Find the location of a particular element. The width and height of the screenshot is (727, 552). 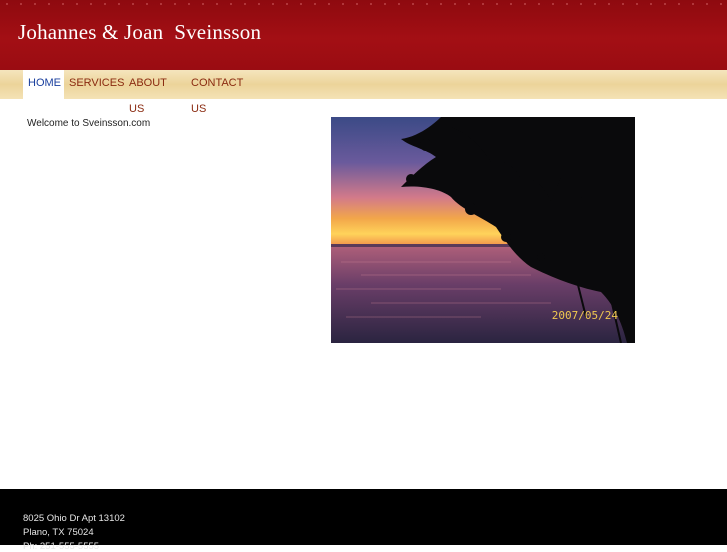

phone-number: Ph: 251-555-5555 is located at coordinates (61, 546).